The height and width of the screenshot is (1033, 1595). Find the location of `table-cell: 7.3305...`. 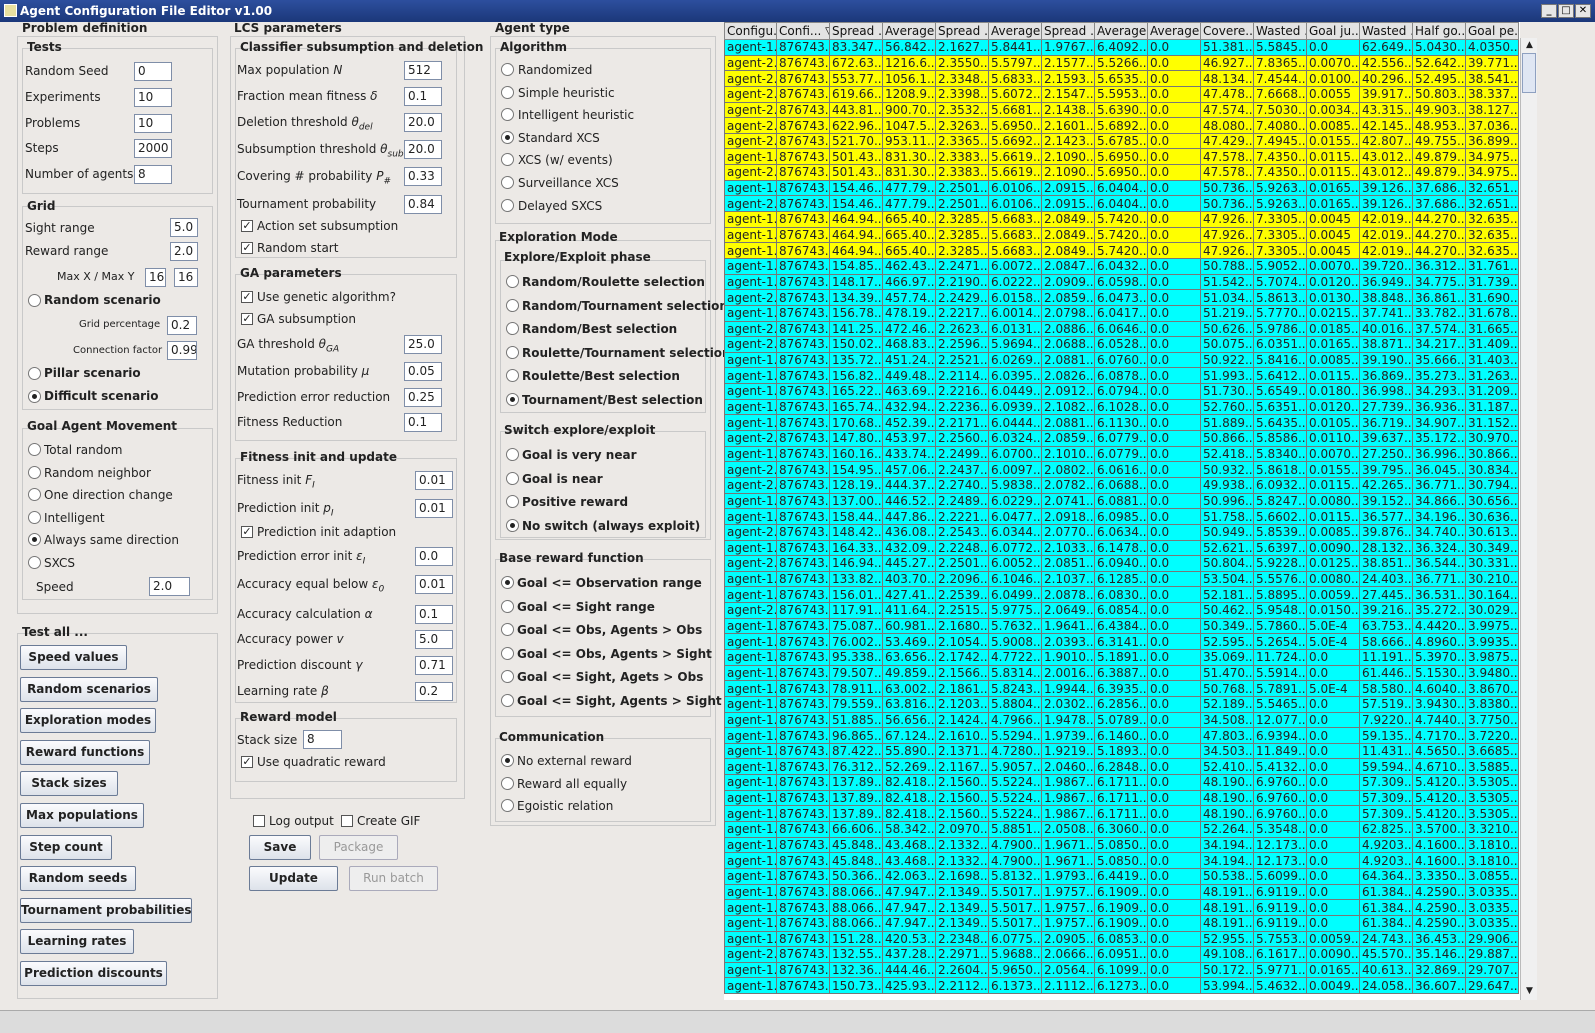

table-cell: 7.3305... is located at coordinates (1280, 250).